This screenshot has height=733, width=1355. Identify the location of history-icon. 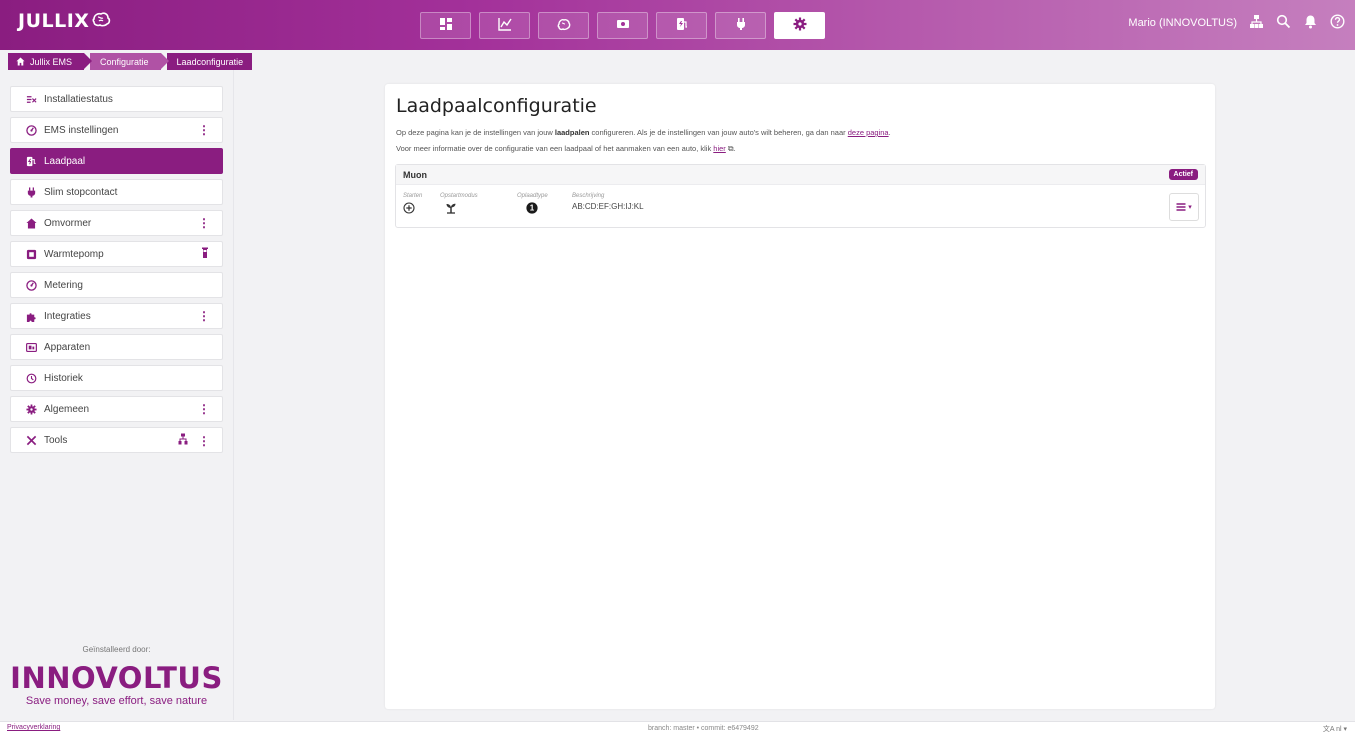
(31, 378).